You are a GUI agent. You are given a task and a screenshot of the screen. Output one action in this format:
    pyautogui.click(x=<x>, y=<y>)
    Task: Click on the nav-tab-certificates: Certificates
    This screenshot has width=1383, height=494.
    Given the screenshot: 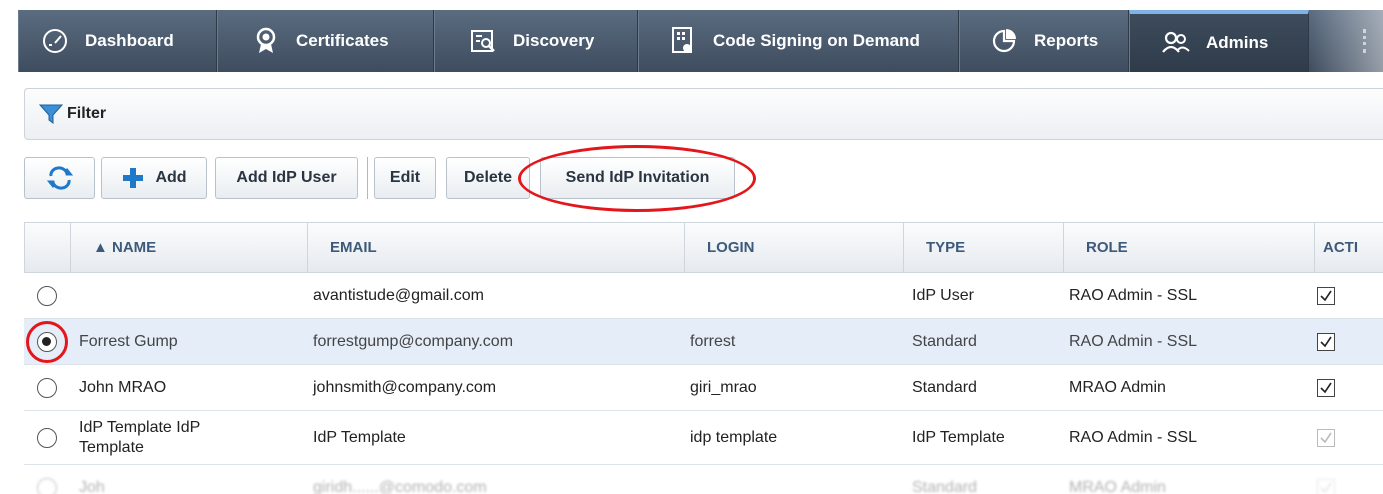 What is the action you would take?
    pyautogui.click(x=325, y=41)
    